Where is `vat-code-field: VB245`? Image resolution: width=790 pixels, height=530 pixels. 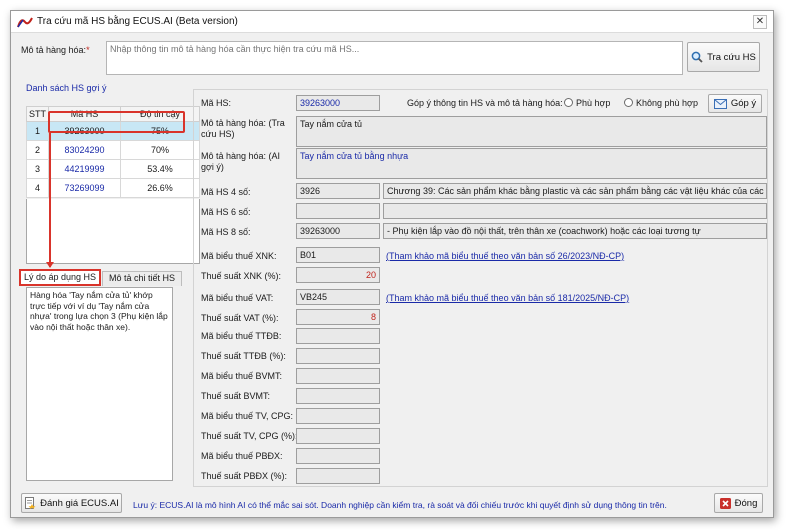
vat-code-field: VB245 is located at coordinates (338, 297).